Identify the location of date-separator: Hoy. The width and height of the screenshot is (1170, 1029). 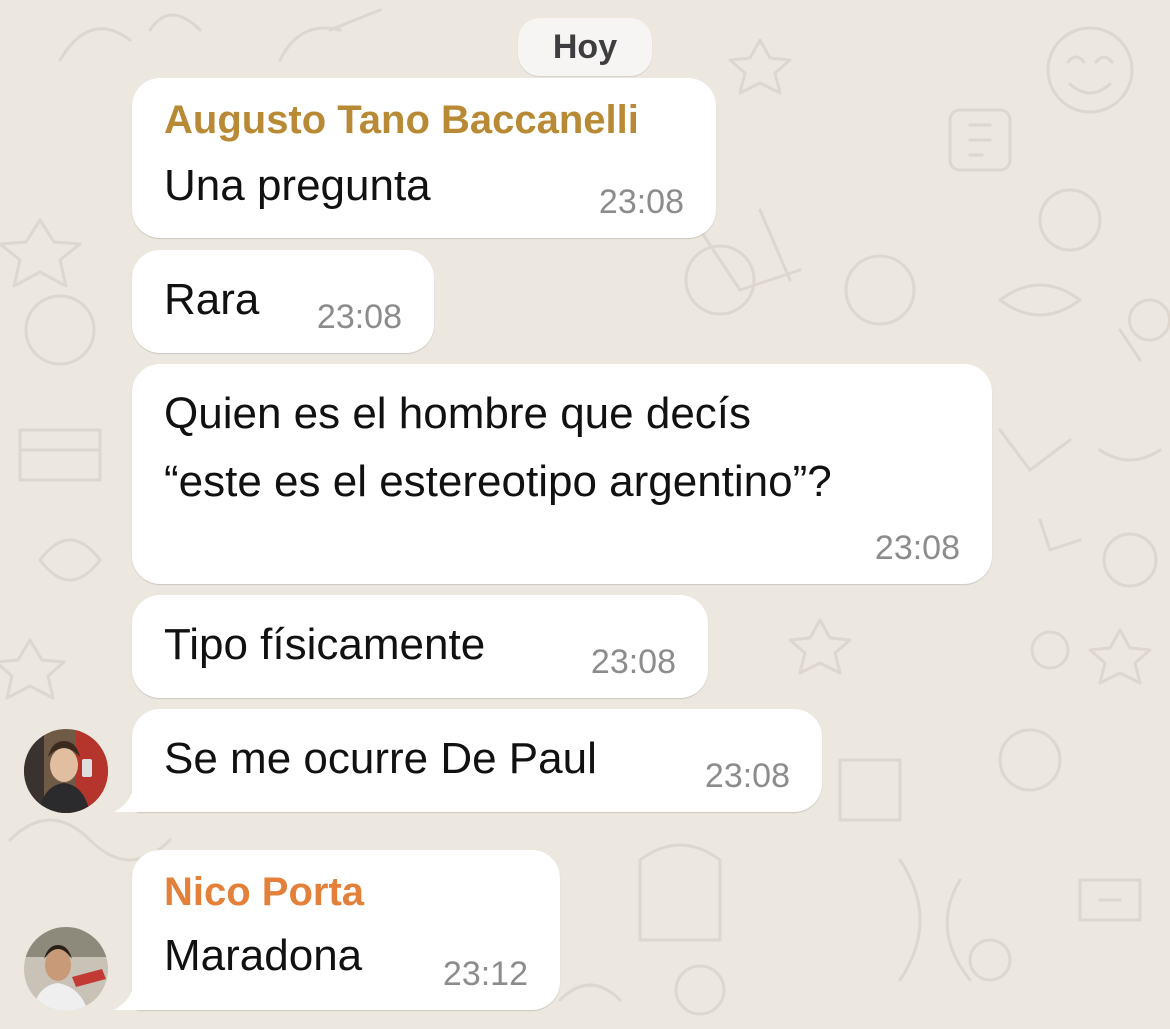
(585, 47).